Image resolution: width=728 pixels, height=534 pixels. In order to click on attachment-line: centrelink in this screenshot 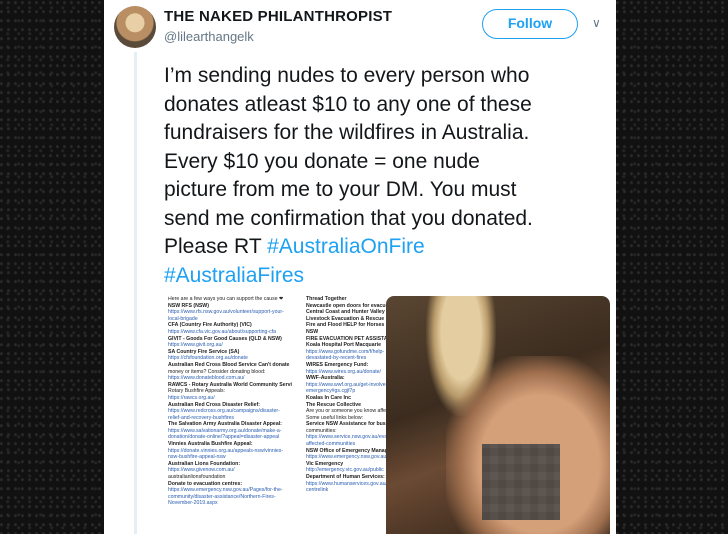, I will do `click(317, 490)`.